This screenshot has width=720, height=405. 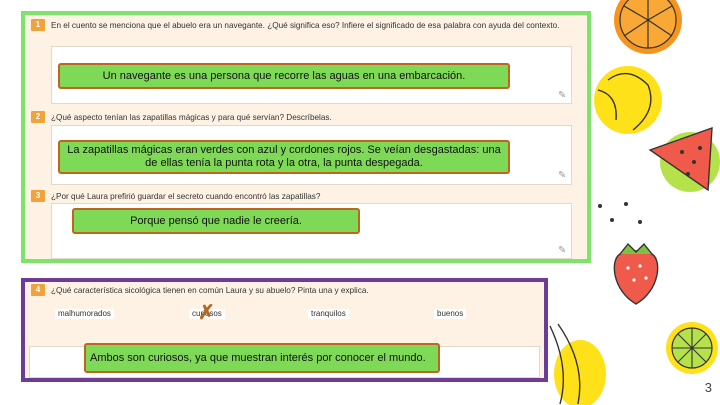 What do you see at coordinates (684, 159) in the screenshot?
I see `watermelon-illustration` at bounding box center [684, 159].